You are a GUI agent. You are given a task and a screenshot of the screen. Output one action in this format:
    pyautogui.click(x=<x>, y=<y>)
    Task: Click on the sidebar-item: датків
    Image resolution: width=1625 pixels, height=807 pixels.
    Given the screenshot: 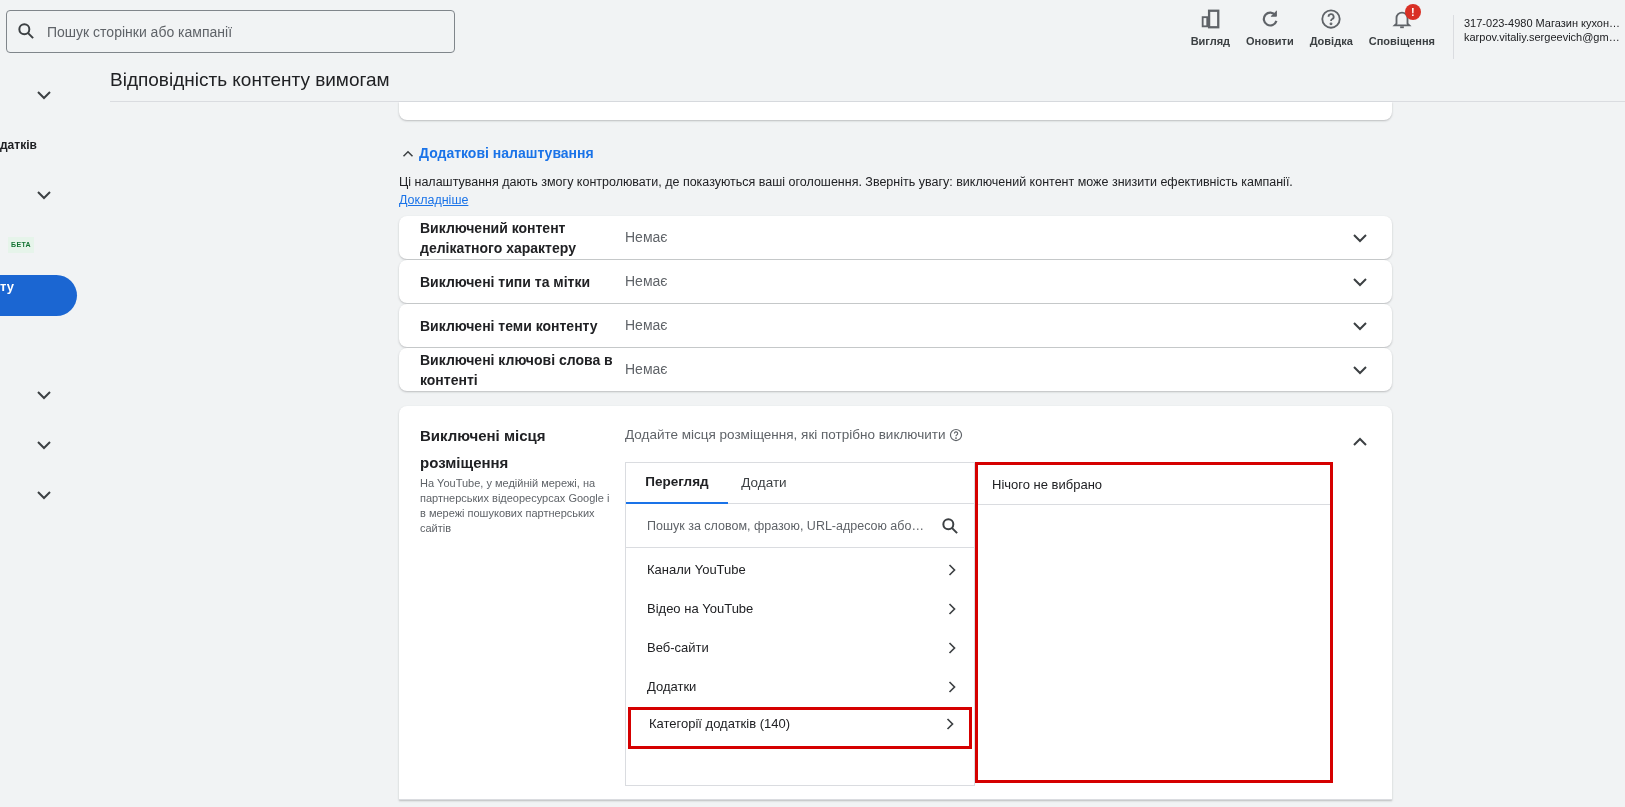 What is the action you would take?
    pyautogui.click(x=18, y=145)
    